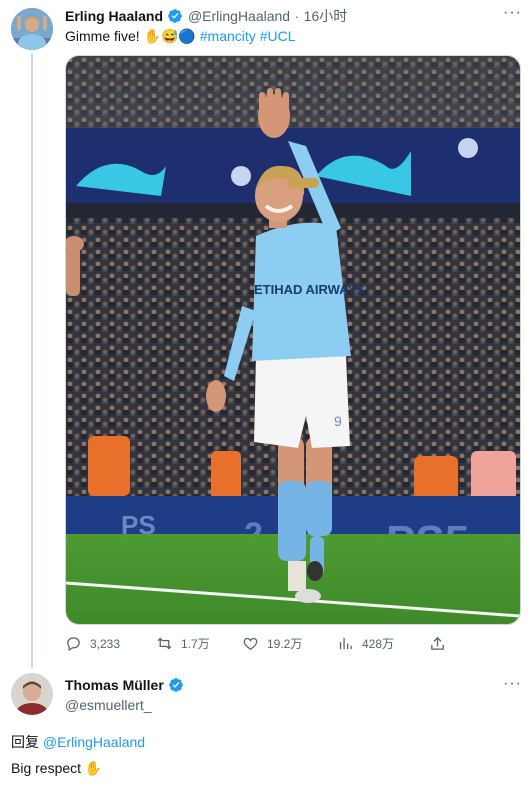 The width and height of the screenshot is (531, 788). What do you see at coordinates (195, 644) in the screenshot?
I see `retweet-count: 1.7万` at bounding box center [195, 644].